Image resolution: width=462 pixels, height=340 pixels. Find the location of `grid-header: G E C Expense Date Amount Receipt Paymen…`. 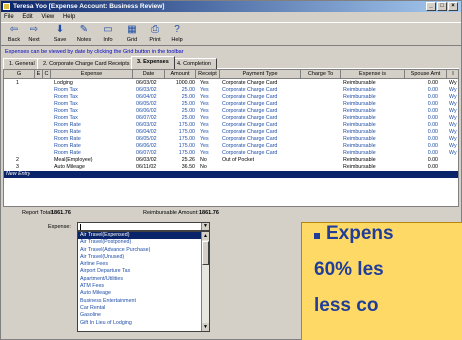

grid-header: G E C Expense Date Amount Receipt Paymen… is located at coordinates (231, 74).